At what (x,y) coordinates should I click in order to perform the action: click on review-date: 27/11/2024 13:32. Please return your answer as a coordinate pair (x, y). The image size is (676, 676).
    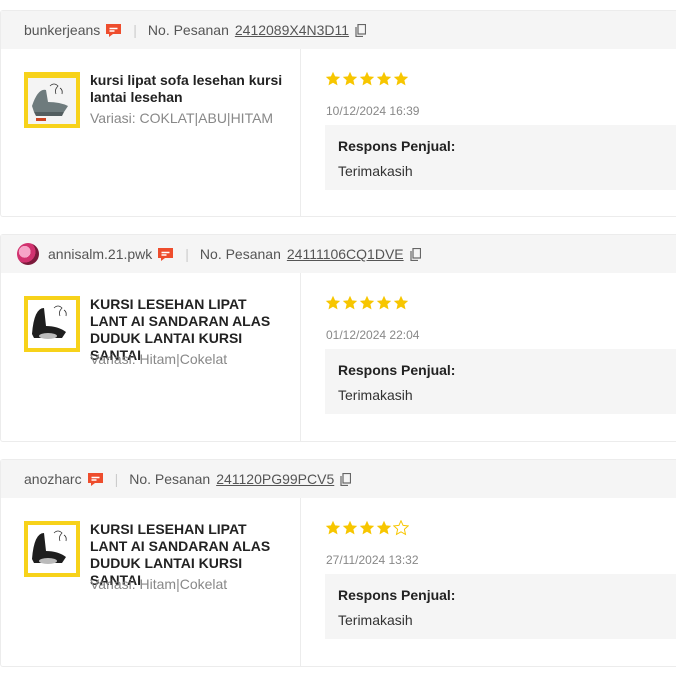
    Looking at the image, I should click on (372, 560).